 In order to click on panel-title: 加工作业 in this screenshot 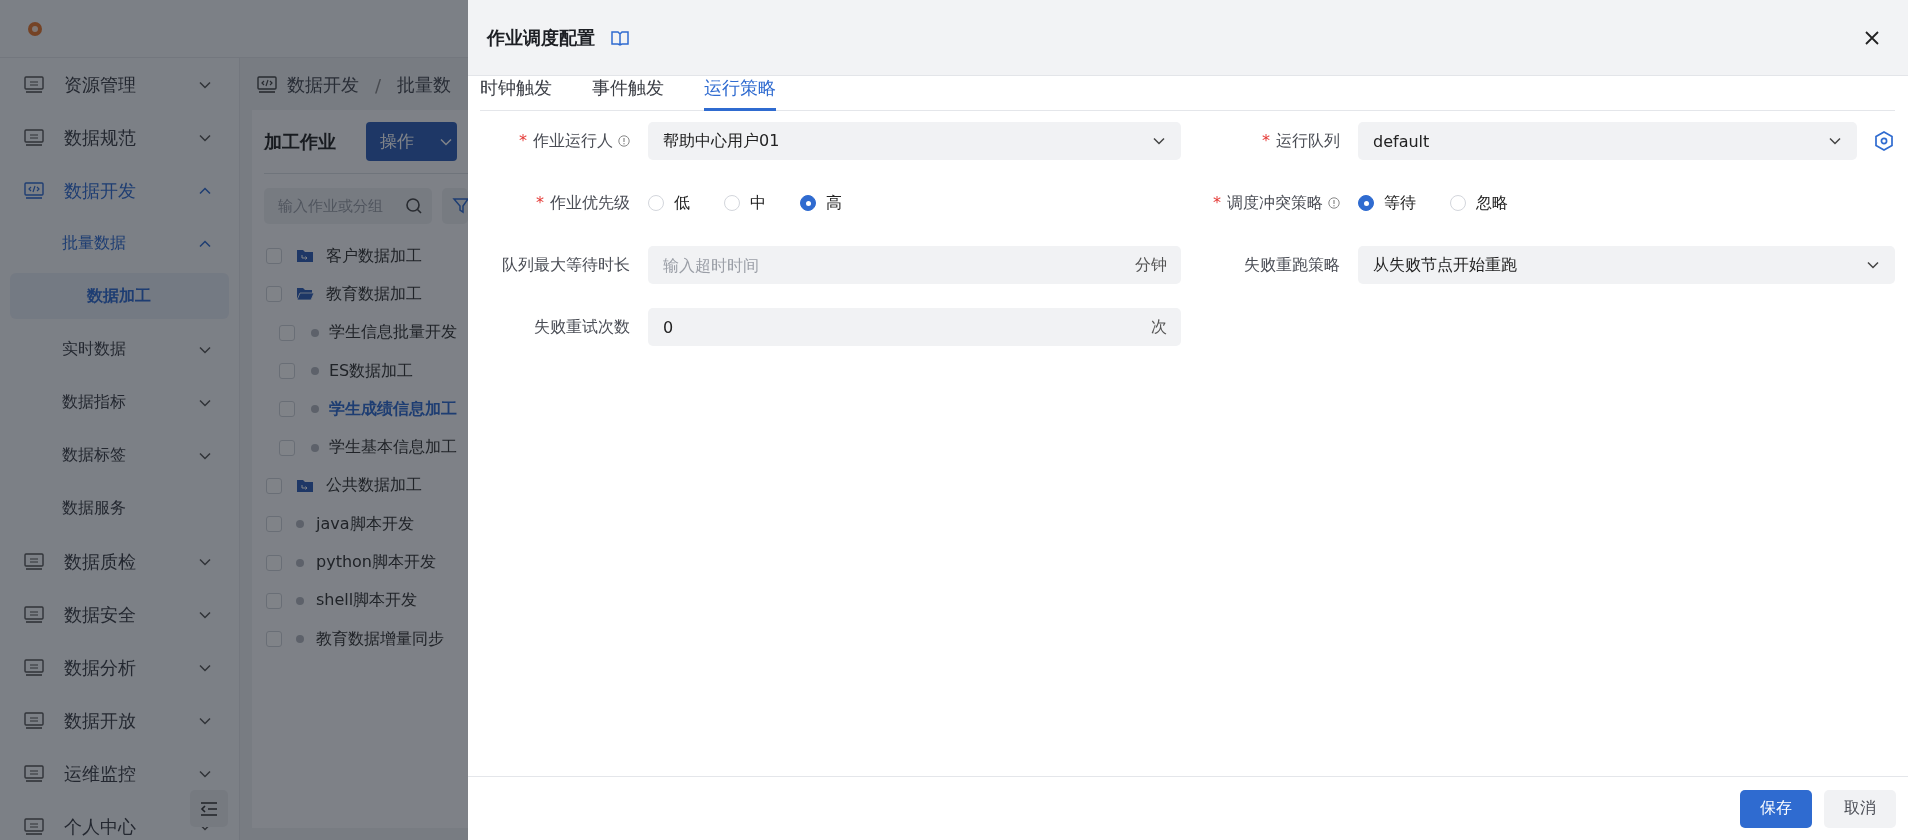, I will do `click(300, 141)`.